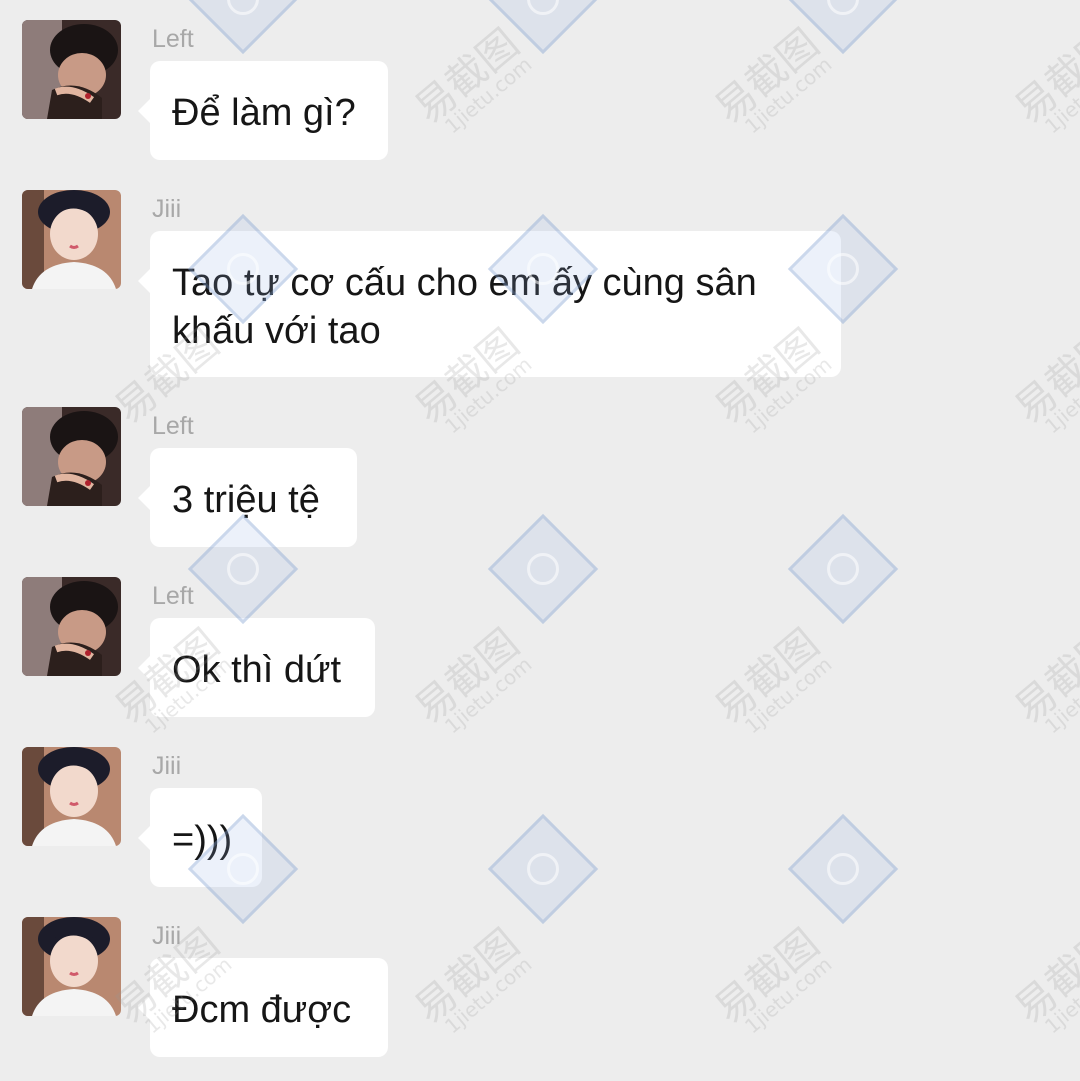 Image resolution: width=1080 pixels, height=1081 pixels. I want to click on message-text: 3 triệu tệ, so click(246, 500).